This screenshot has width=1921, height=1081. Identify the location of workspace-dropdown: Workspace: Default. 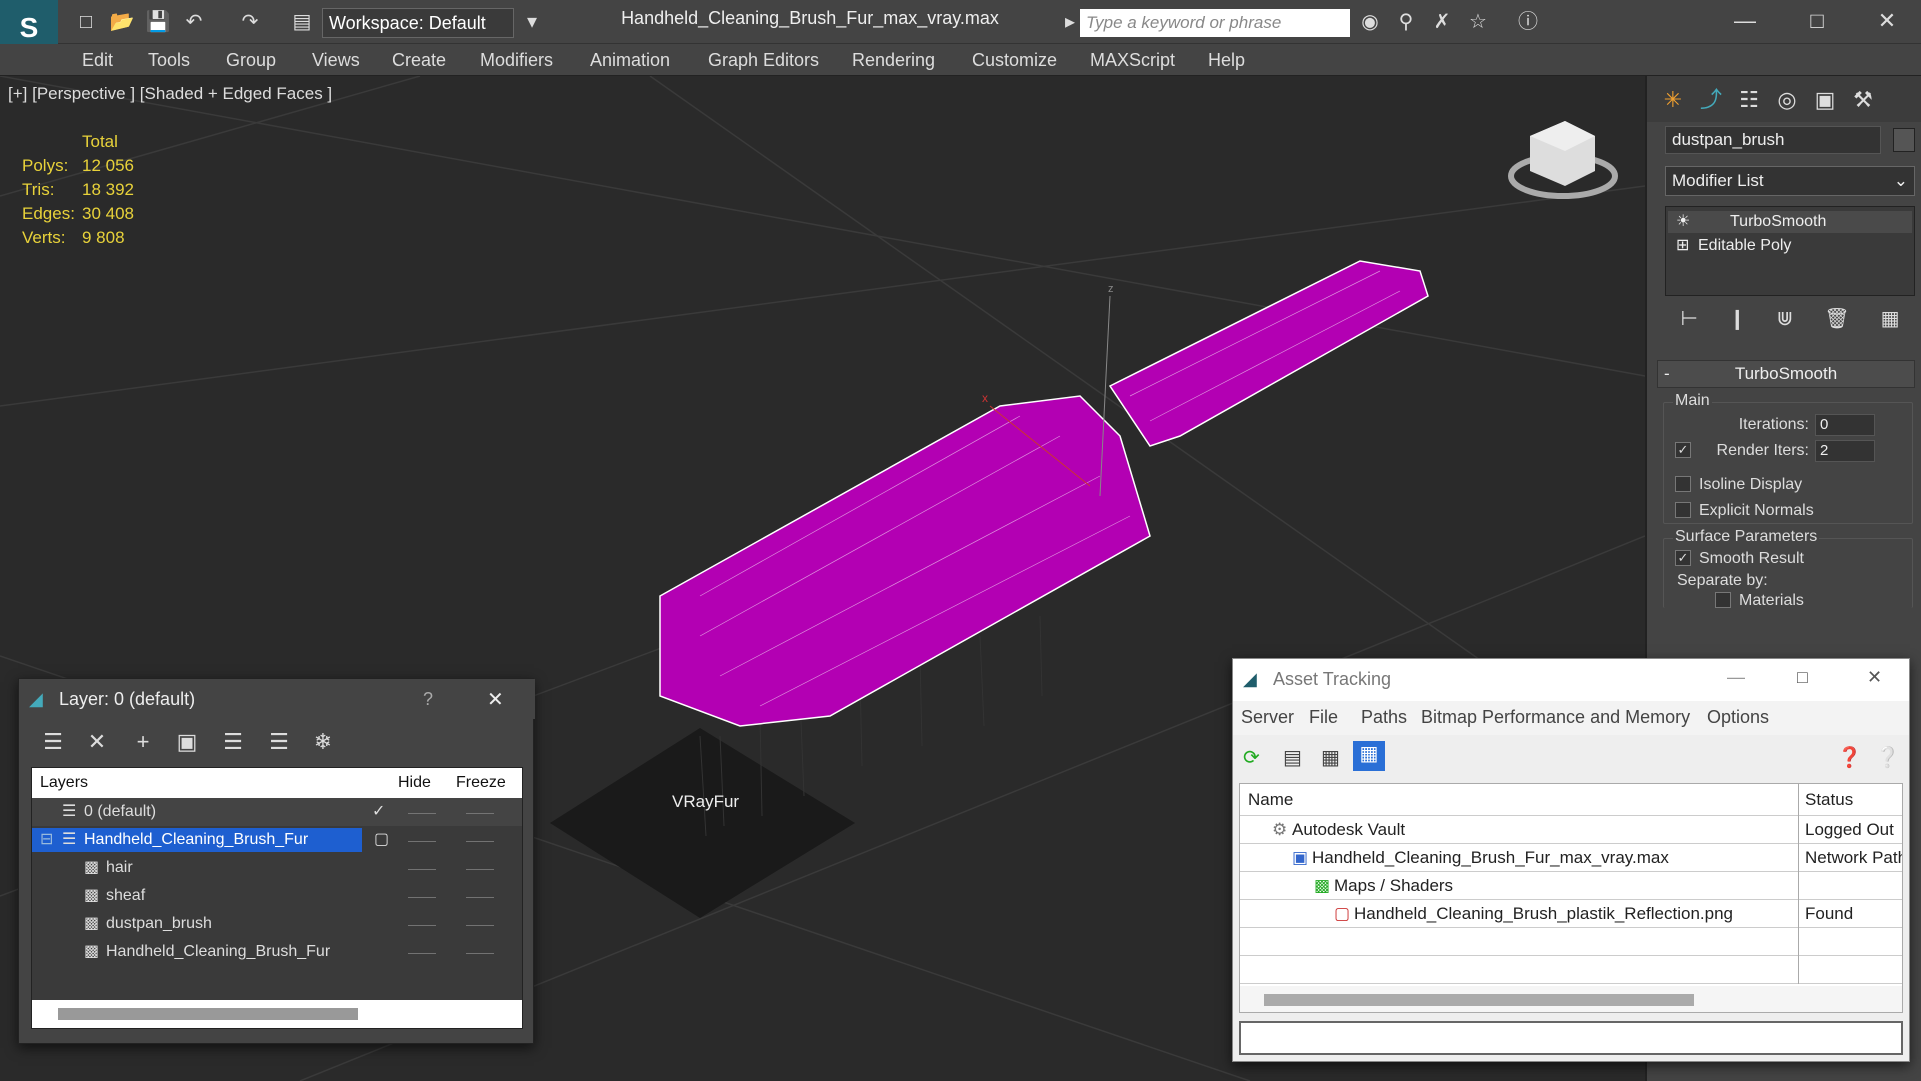
(418, 23).